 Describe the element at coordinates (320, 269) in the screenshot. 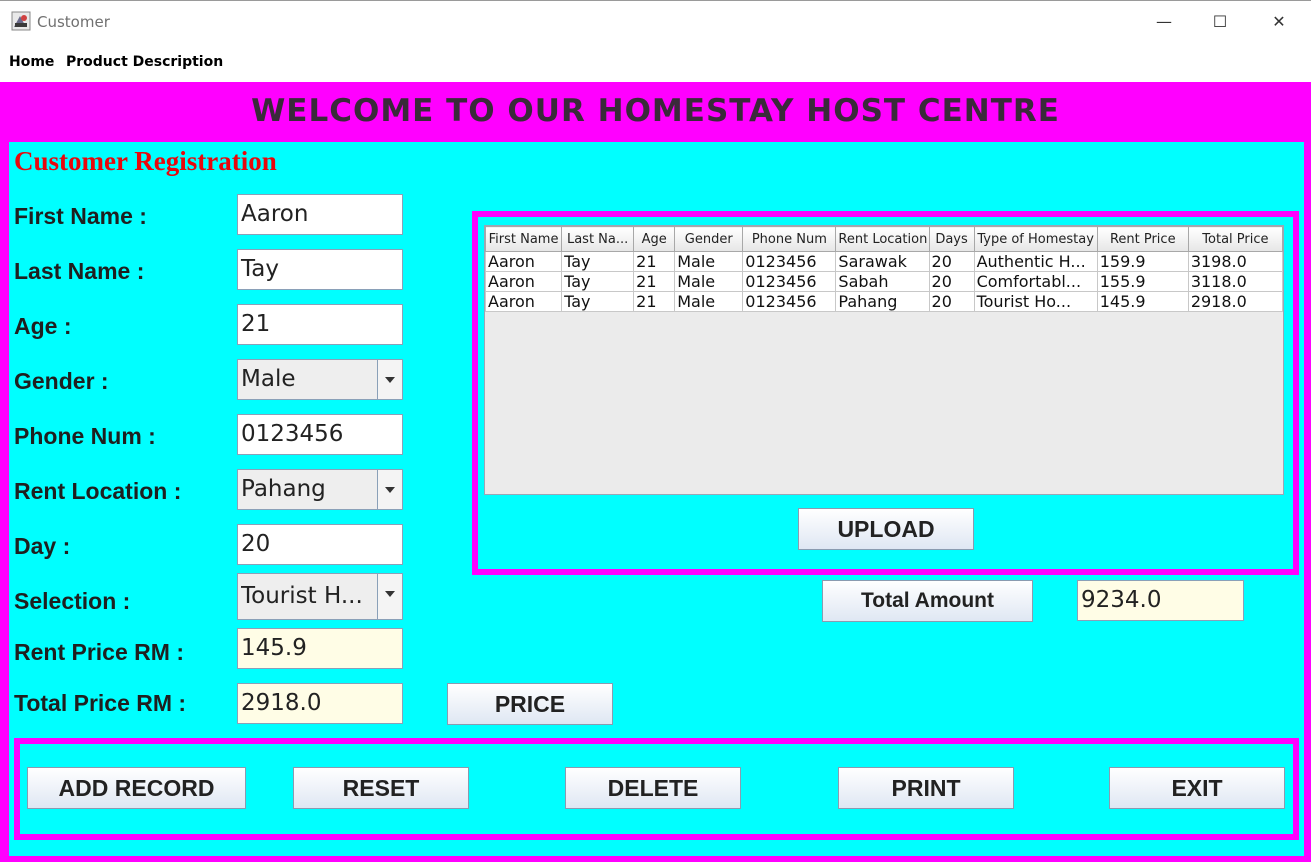

I see `last-name-input: Tay` at that location.